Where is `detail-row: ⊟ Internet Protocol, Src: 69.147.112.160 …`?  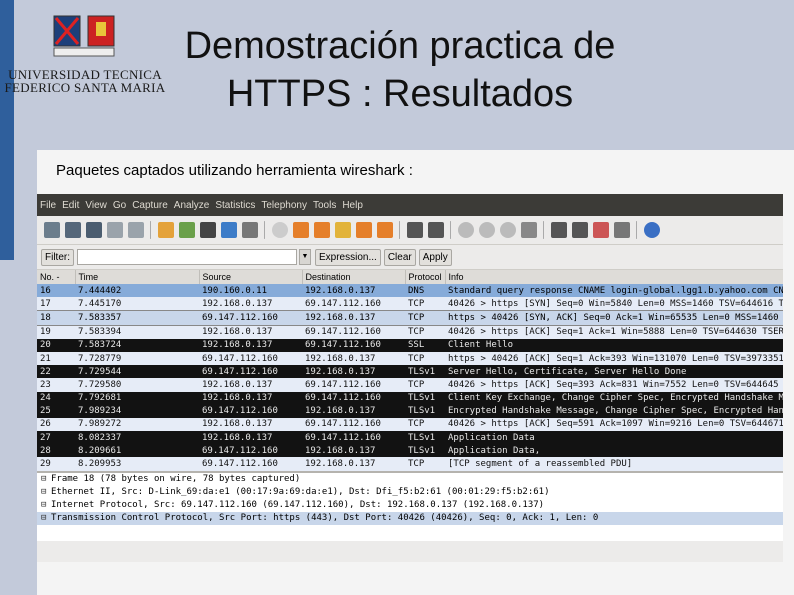 detail-row: ⊟ Internet Protocol, Src: 69.147.112.160 … is located at coordinates (410, 505).